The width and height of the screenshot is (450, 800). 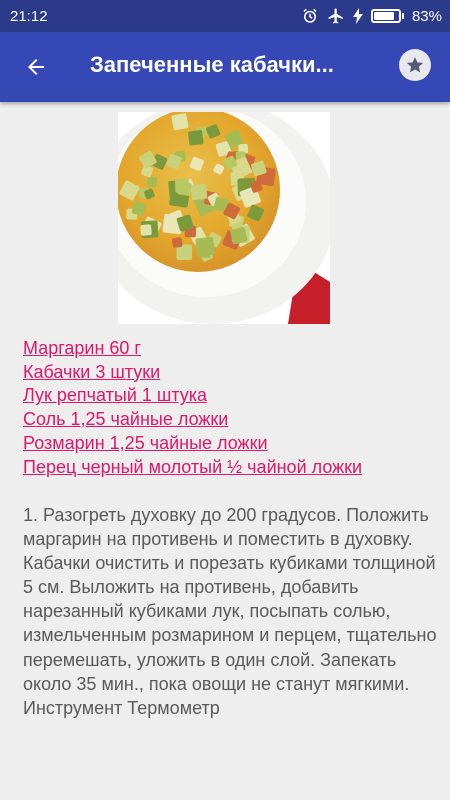 What do you see at coordinates (310, 15) in the screenshot?
I see `alarm-icon` at bounding box center [310, 15].